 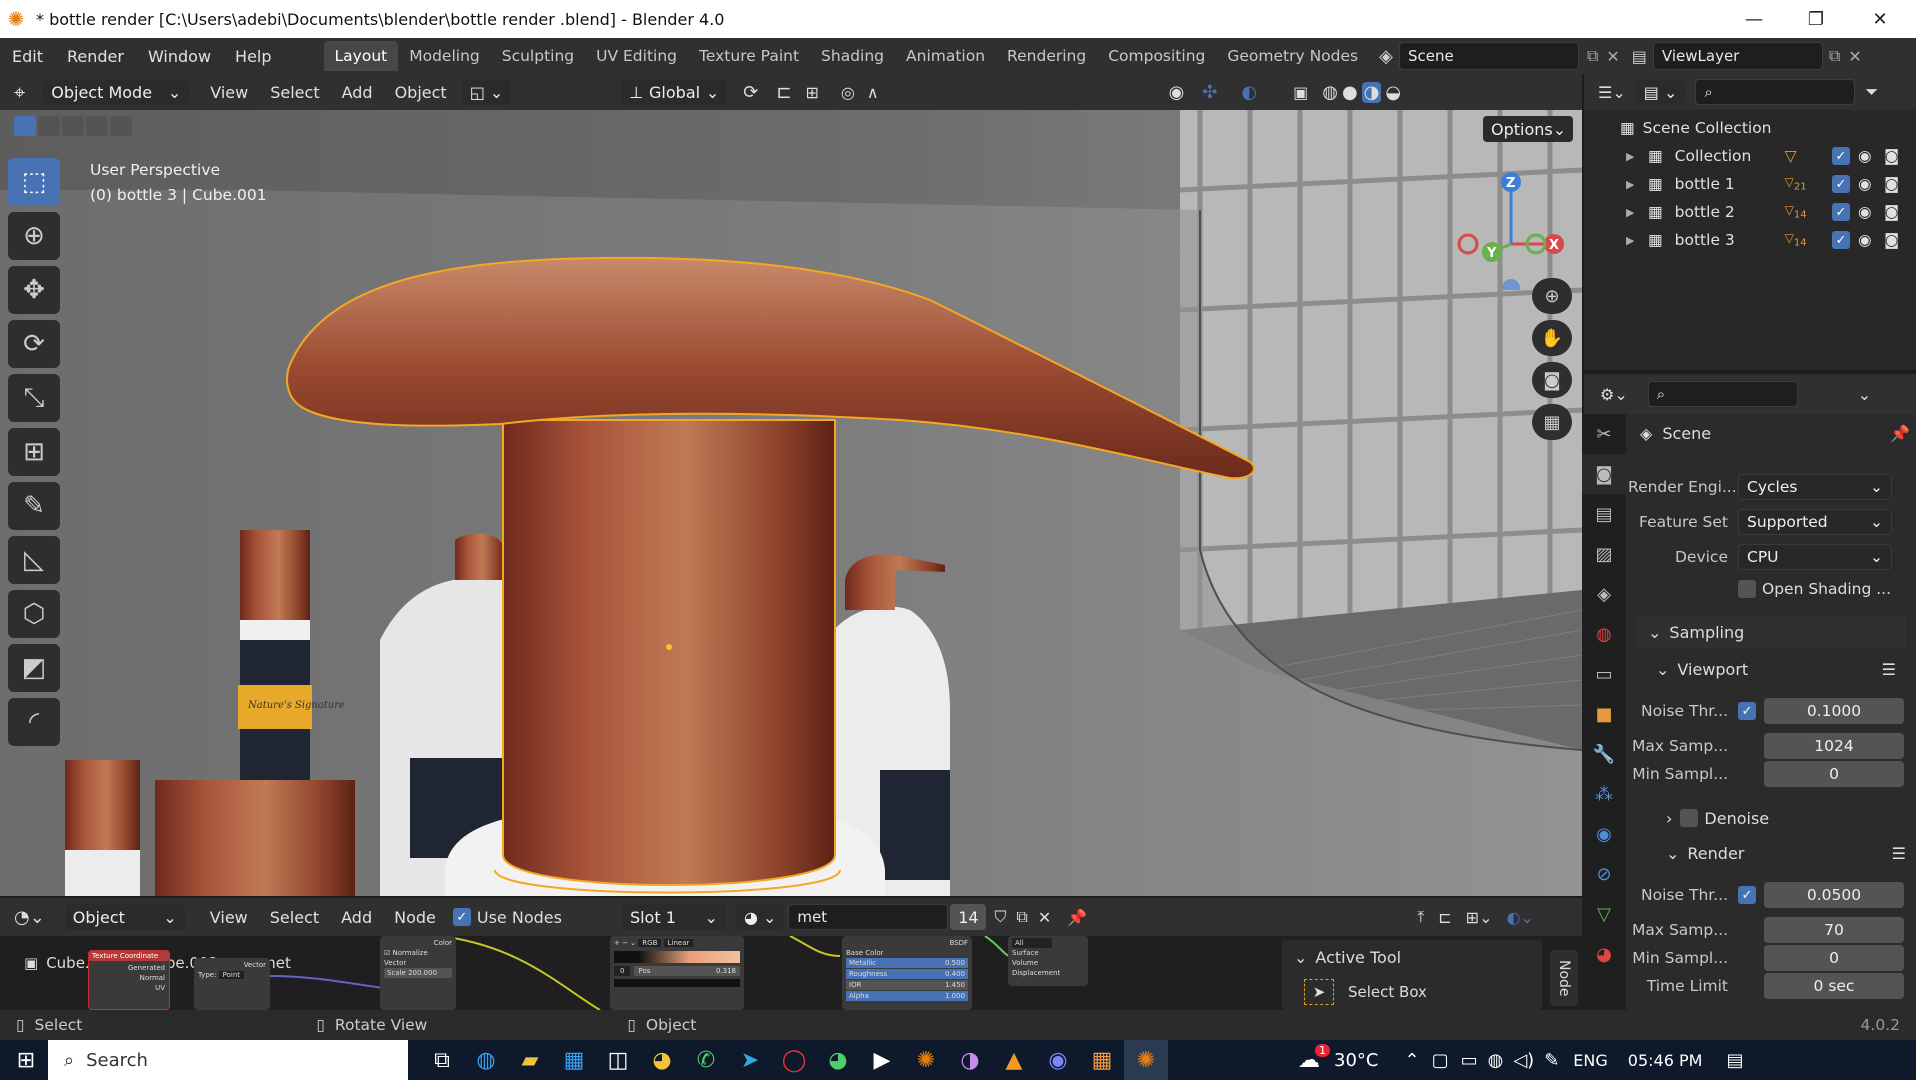 I want to click on outliner-search-input: ⌕, so click(x=1775, y=92).